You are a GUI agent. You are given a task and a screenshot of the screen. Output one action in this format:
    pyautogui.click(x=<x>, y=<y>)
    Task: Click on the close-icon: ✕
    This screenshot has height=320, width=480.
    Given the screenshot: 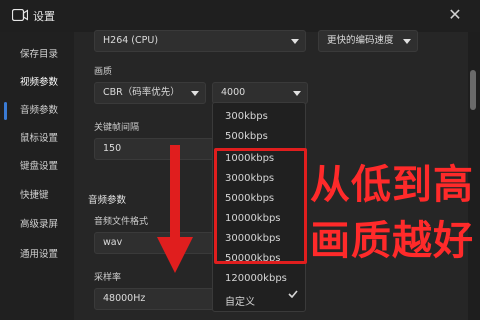 What is the action you would take?
    pyautogui.click(x=455, y=15)
    